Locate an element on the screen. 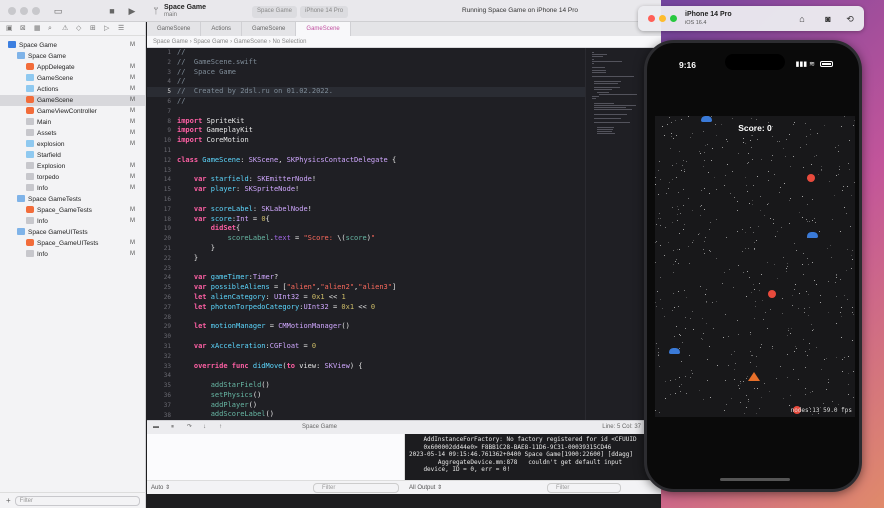 The width and height of the screenshot is (884, 508). search-icon: ⌕ is located at coordinates (52, 29).